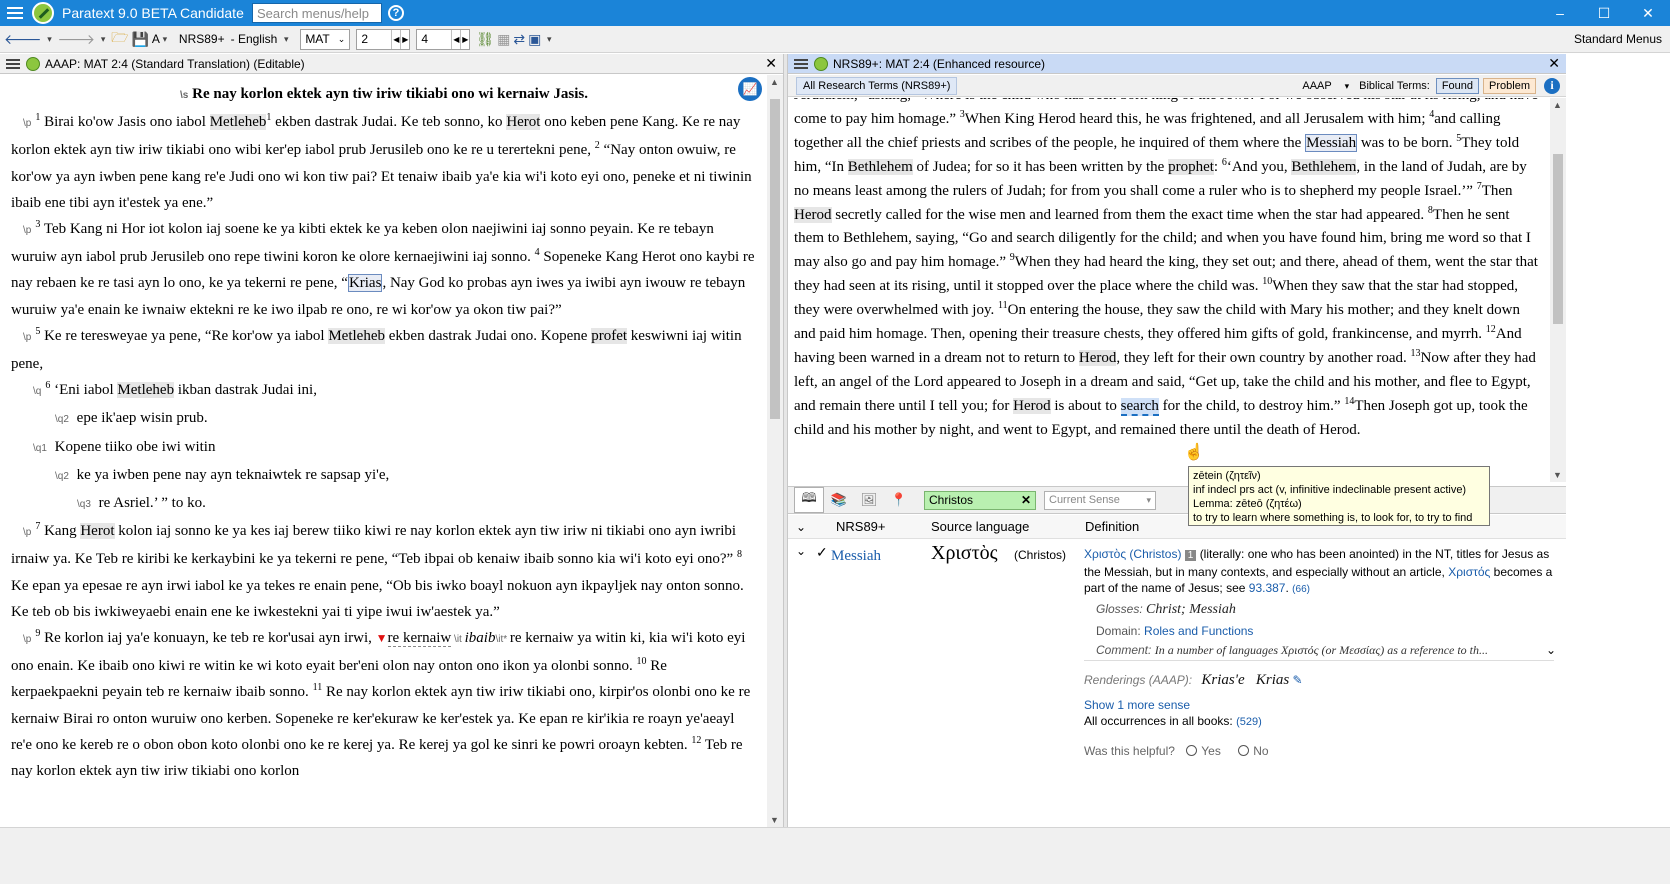  Describe the element at coordinates (1648, 13) in the screenshot. I see `close-button: ✕` at that location.